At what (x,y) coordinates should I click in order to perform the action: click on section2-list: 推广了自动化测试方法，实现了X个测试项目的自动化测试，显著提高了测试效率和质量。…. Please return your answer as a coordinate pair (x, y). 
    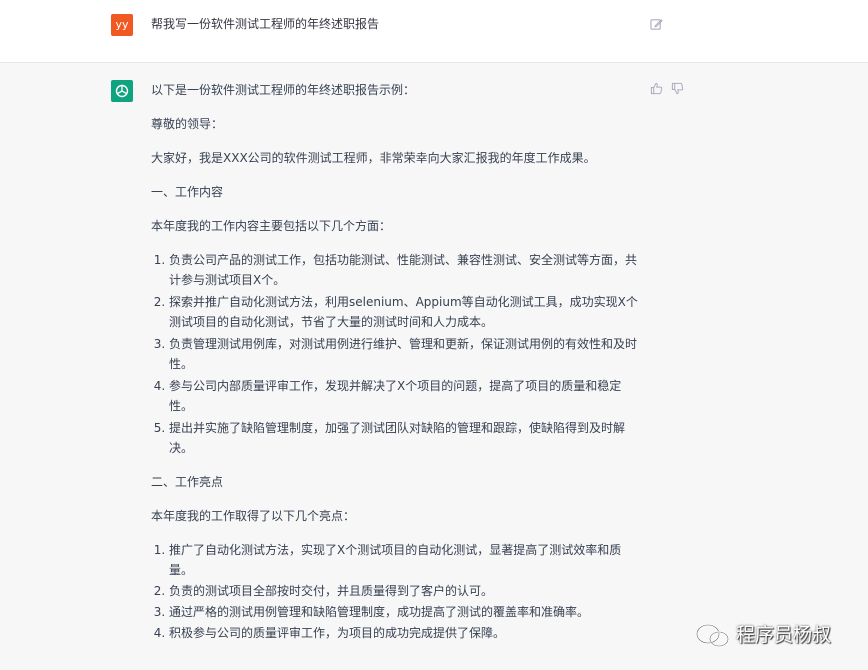
    Looking at the image, I should click on (396, 591).